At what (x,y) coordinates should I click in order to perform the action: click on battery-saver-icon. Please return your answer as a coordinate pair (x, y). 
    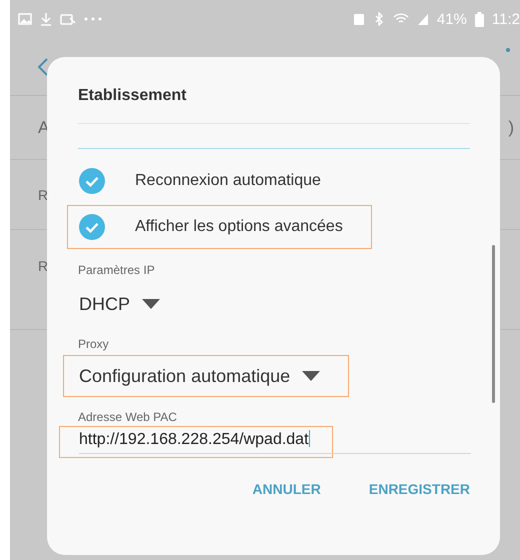
    Looking at the image, I should click on (358, 19).